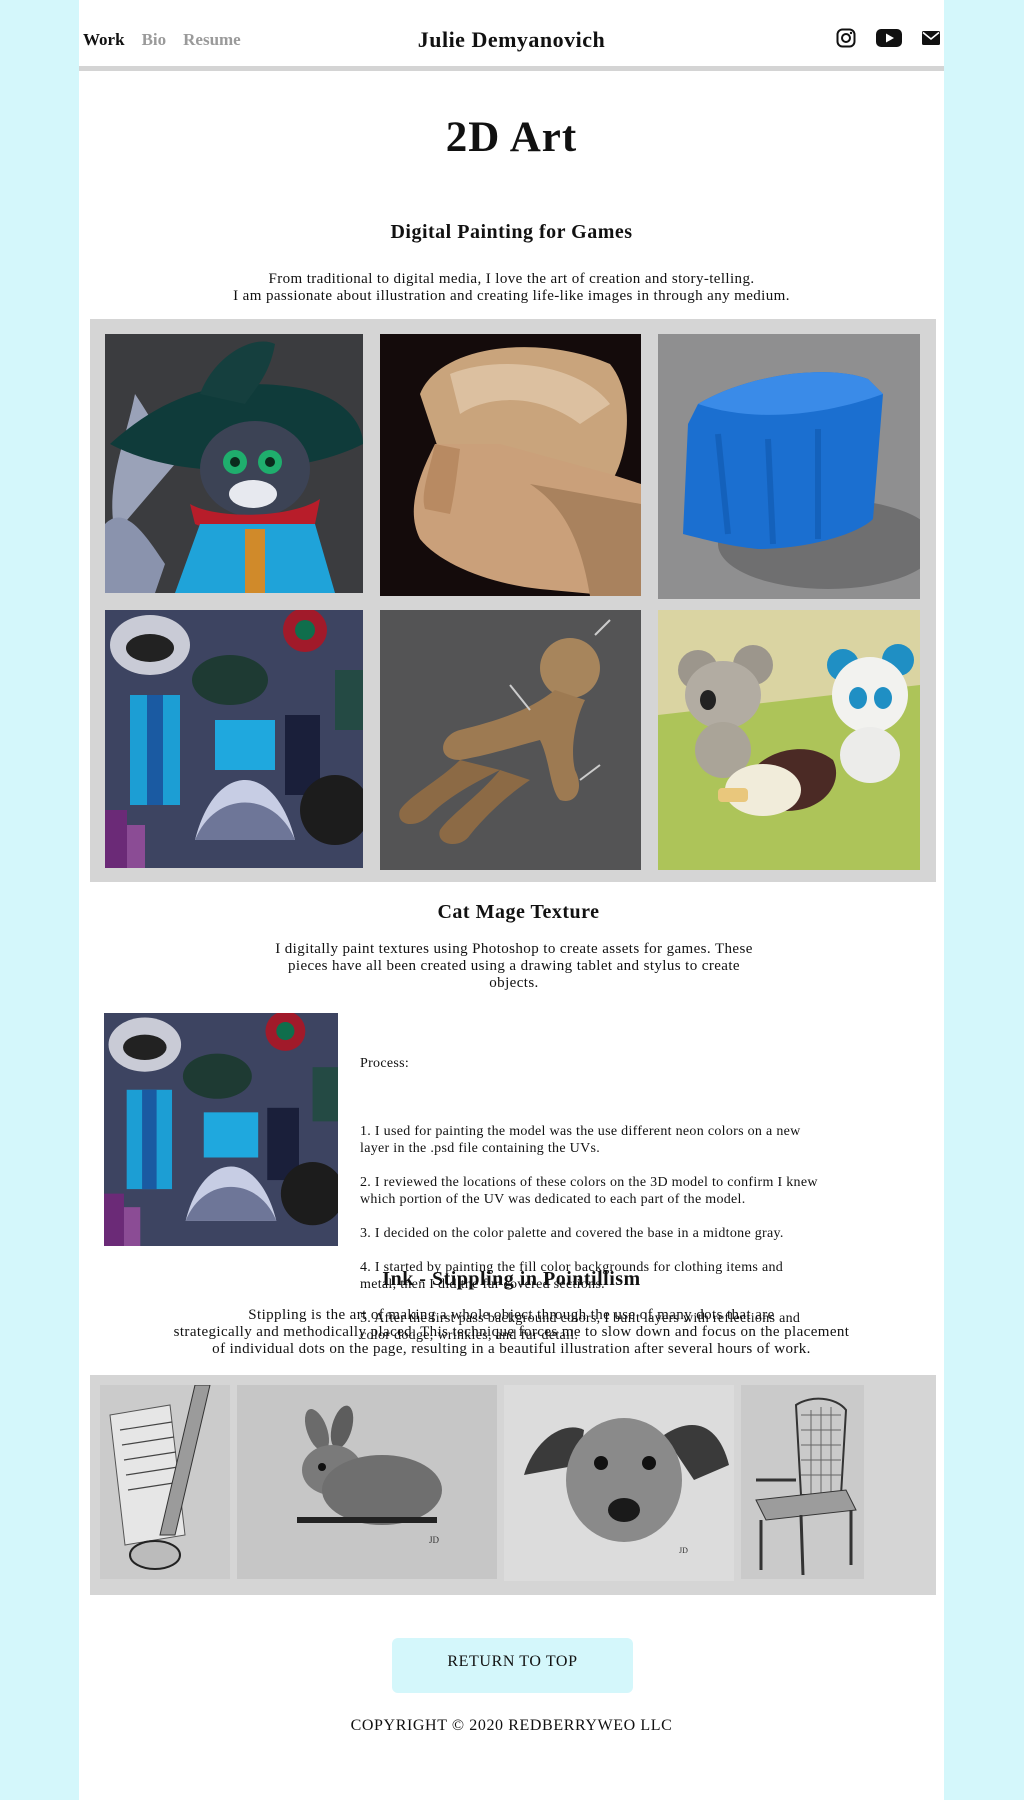 This screenshot has width=1024, height=1800. Describe the element at coordinates (385, 1063) in the screenshot. I see `process-title: Process:` at that location.